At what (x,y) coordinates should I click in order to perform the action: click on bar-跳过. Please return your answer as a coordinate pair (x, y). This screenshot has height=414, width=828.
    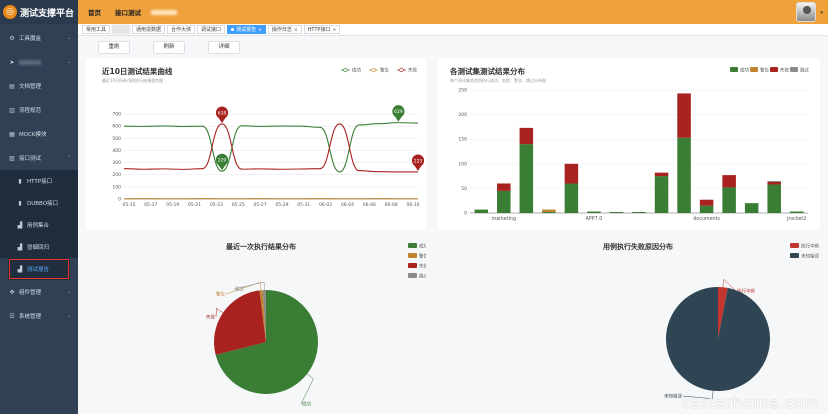
    Looking at the image, I should click on (774, 182).